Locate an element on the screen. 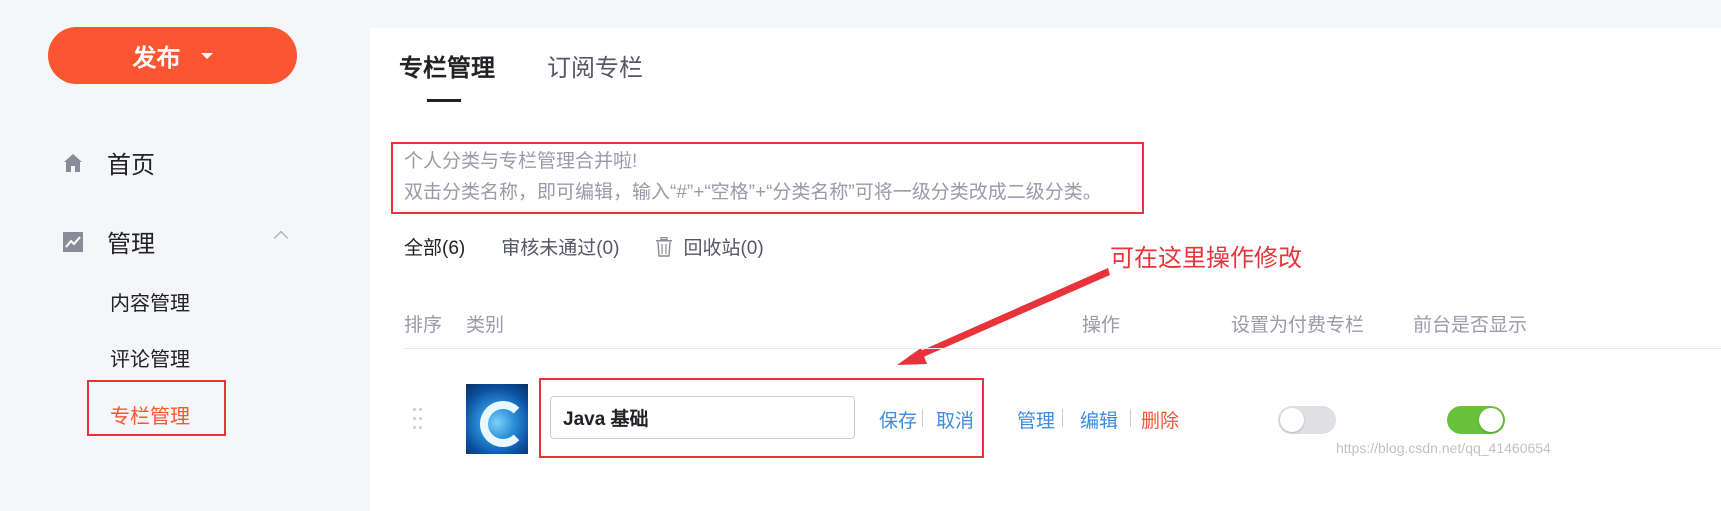 The height and width of the screenshot is (511, 1721). watermark-text: https://blog.csdn.net/qq_41460654 is located at coordinates (1443, 448).